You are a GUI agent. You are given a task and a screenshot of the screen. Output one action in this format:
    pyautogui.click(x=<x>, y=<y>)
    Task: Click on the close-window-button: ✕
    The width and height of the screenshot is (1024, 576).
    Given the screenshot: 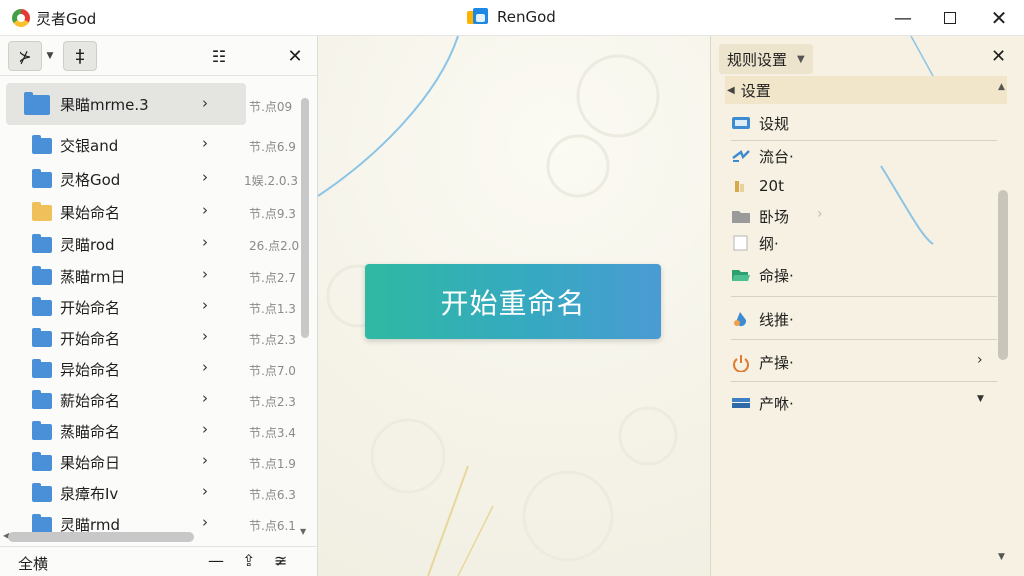 What is the action you would take?
    pyautogui.click(x=999, y=18)
    